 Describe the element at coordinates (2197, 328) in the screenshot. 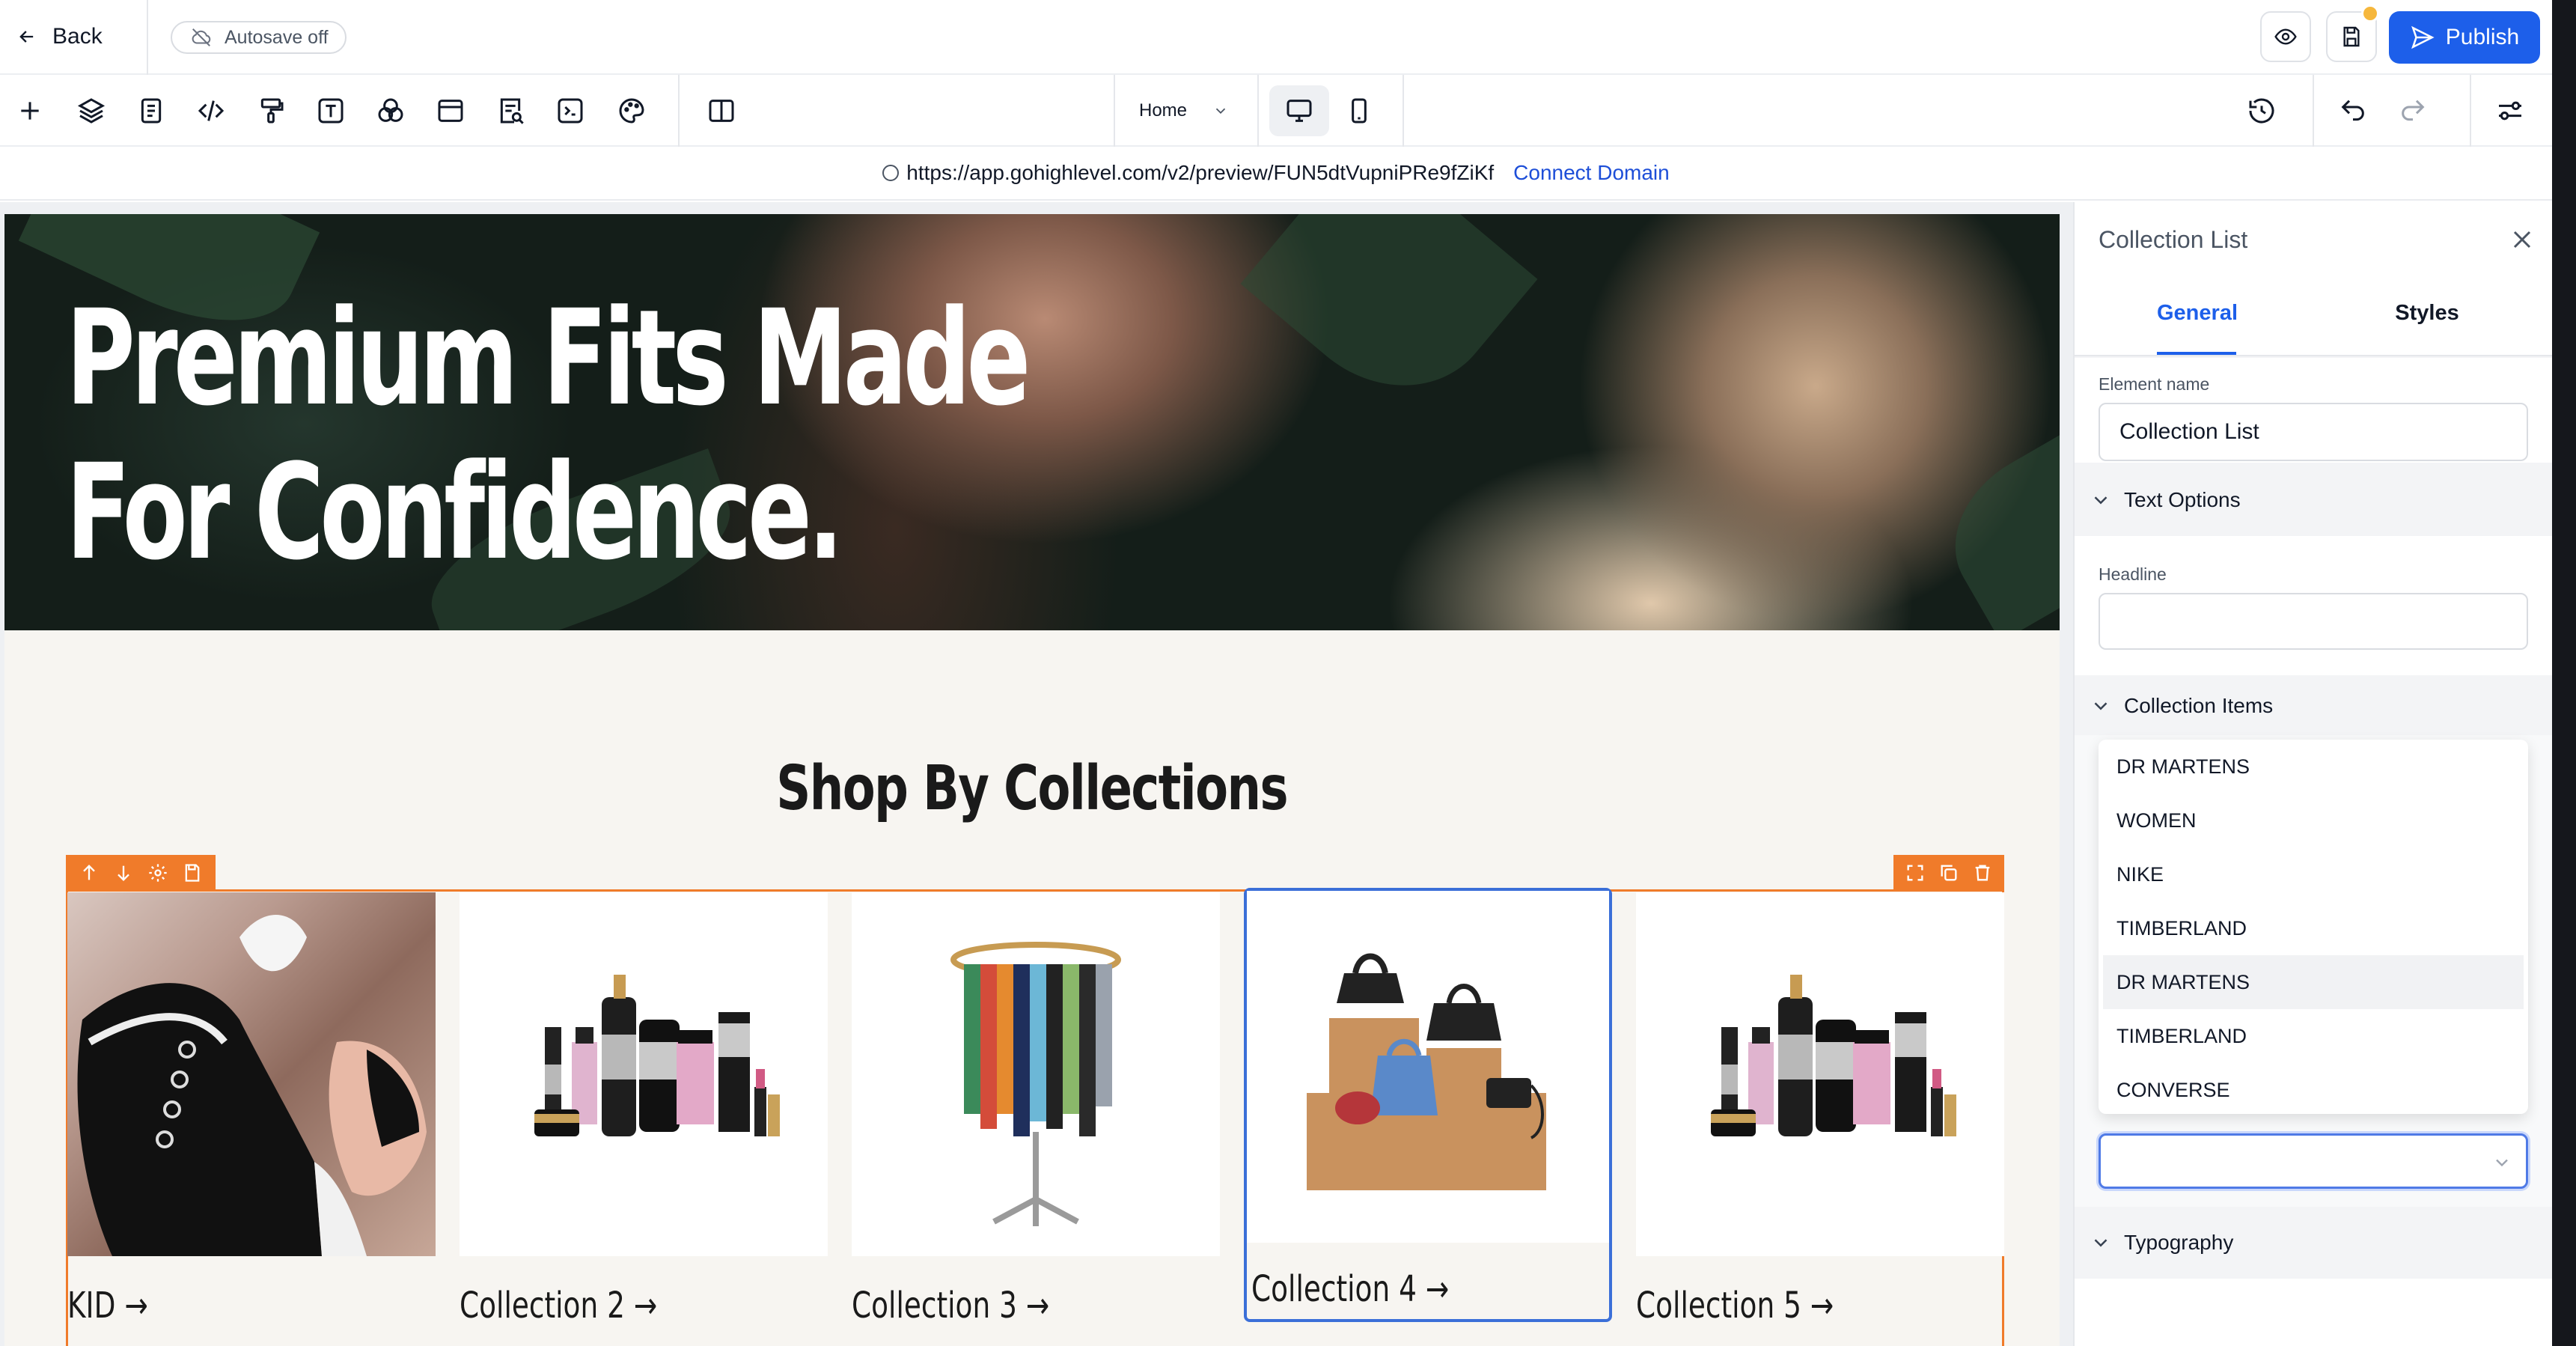

I see `tab-general: General` at that location.